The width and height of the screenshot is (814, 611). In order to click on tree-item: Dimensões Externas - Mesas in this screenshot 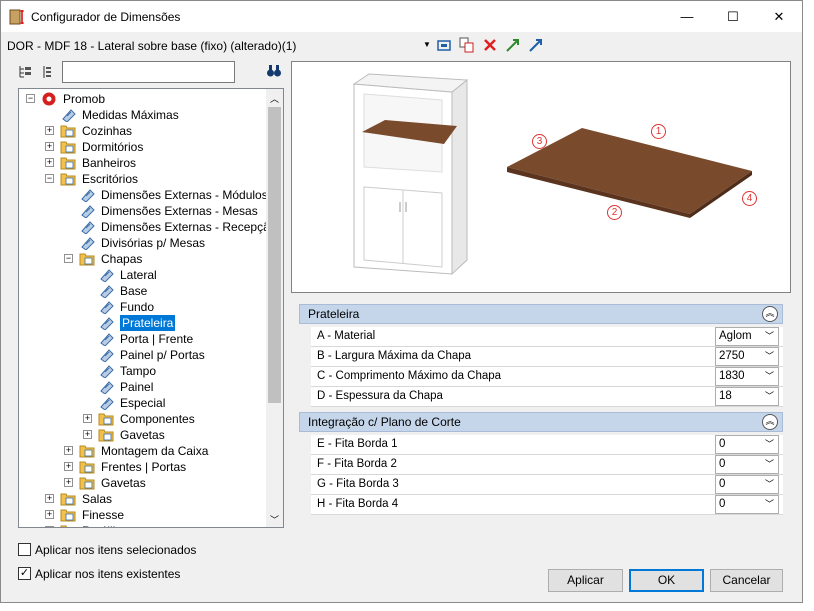, I will do `click(179, 211)`.